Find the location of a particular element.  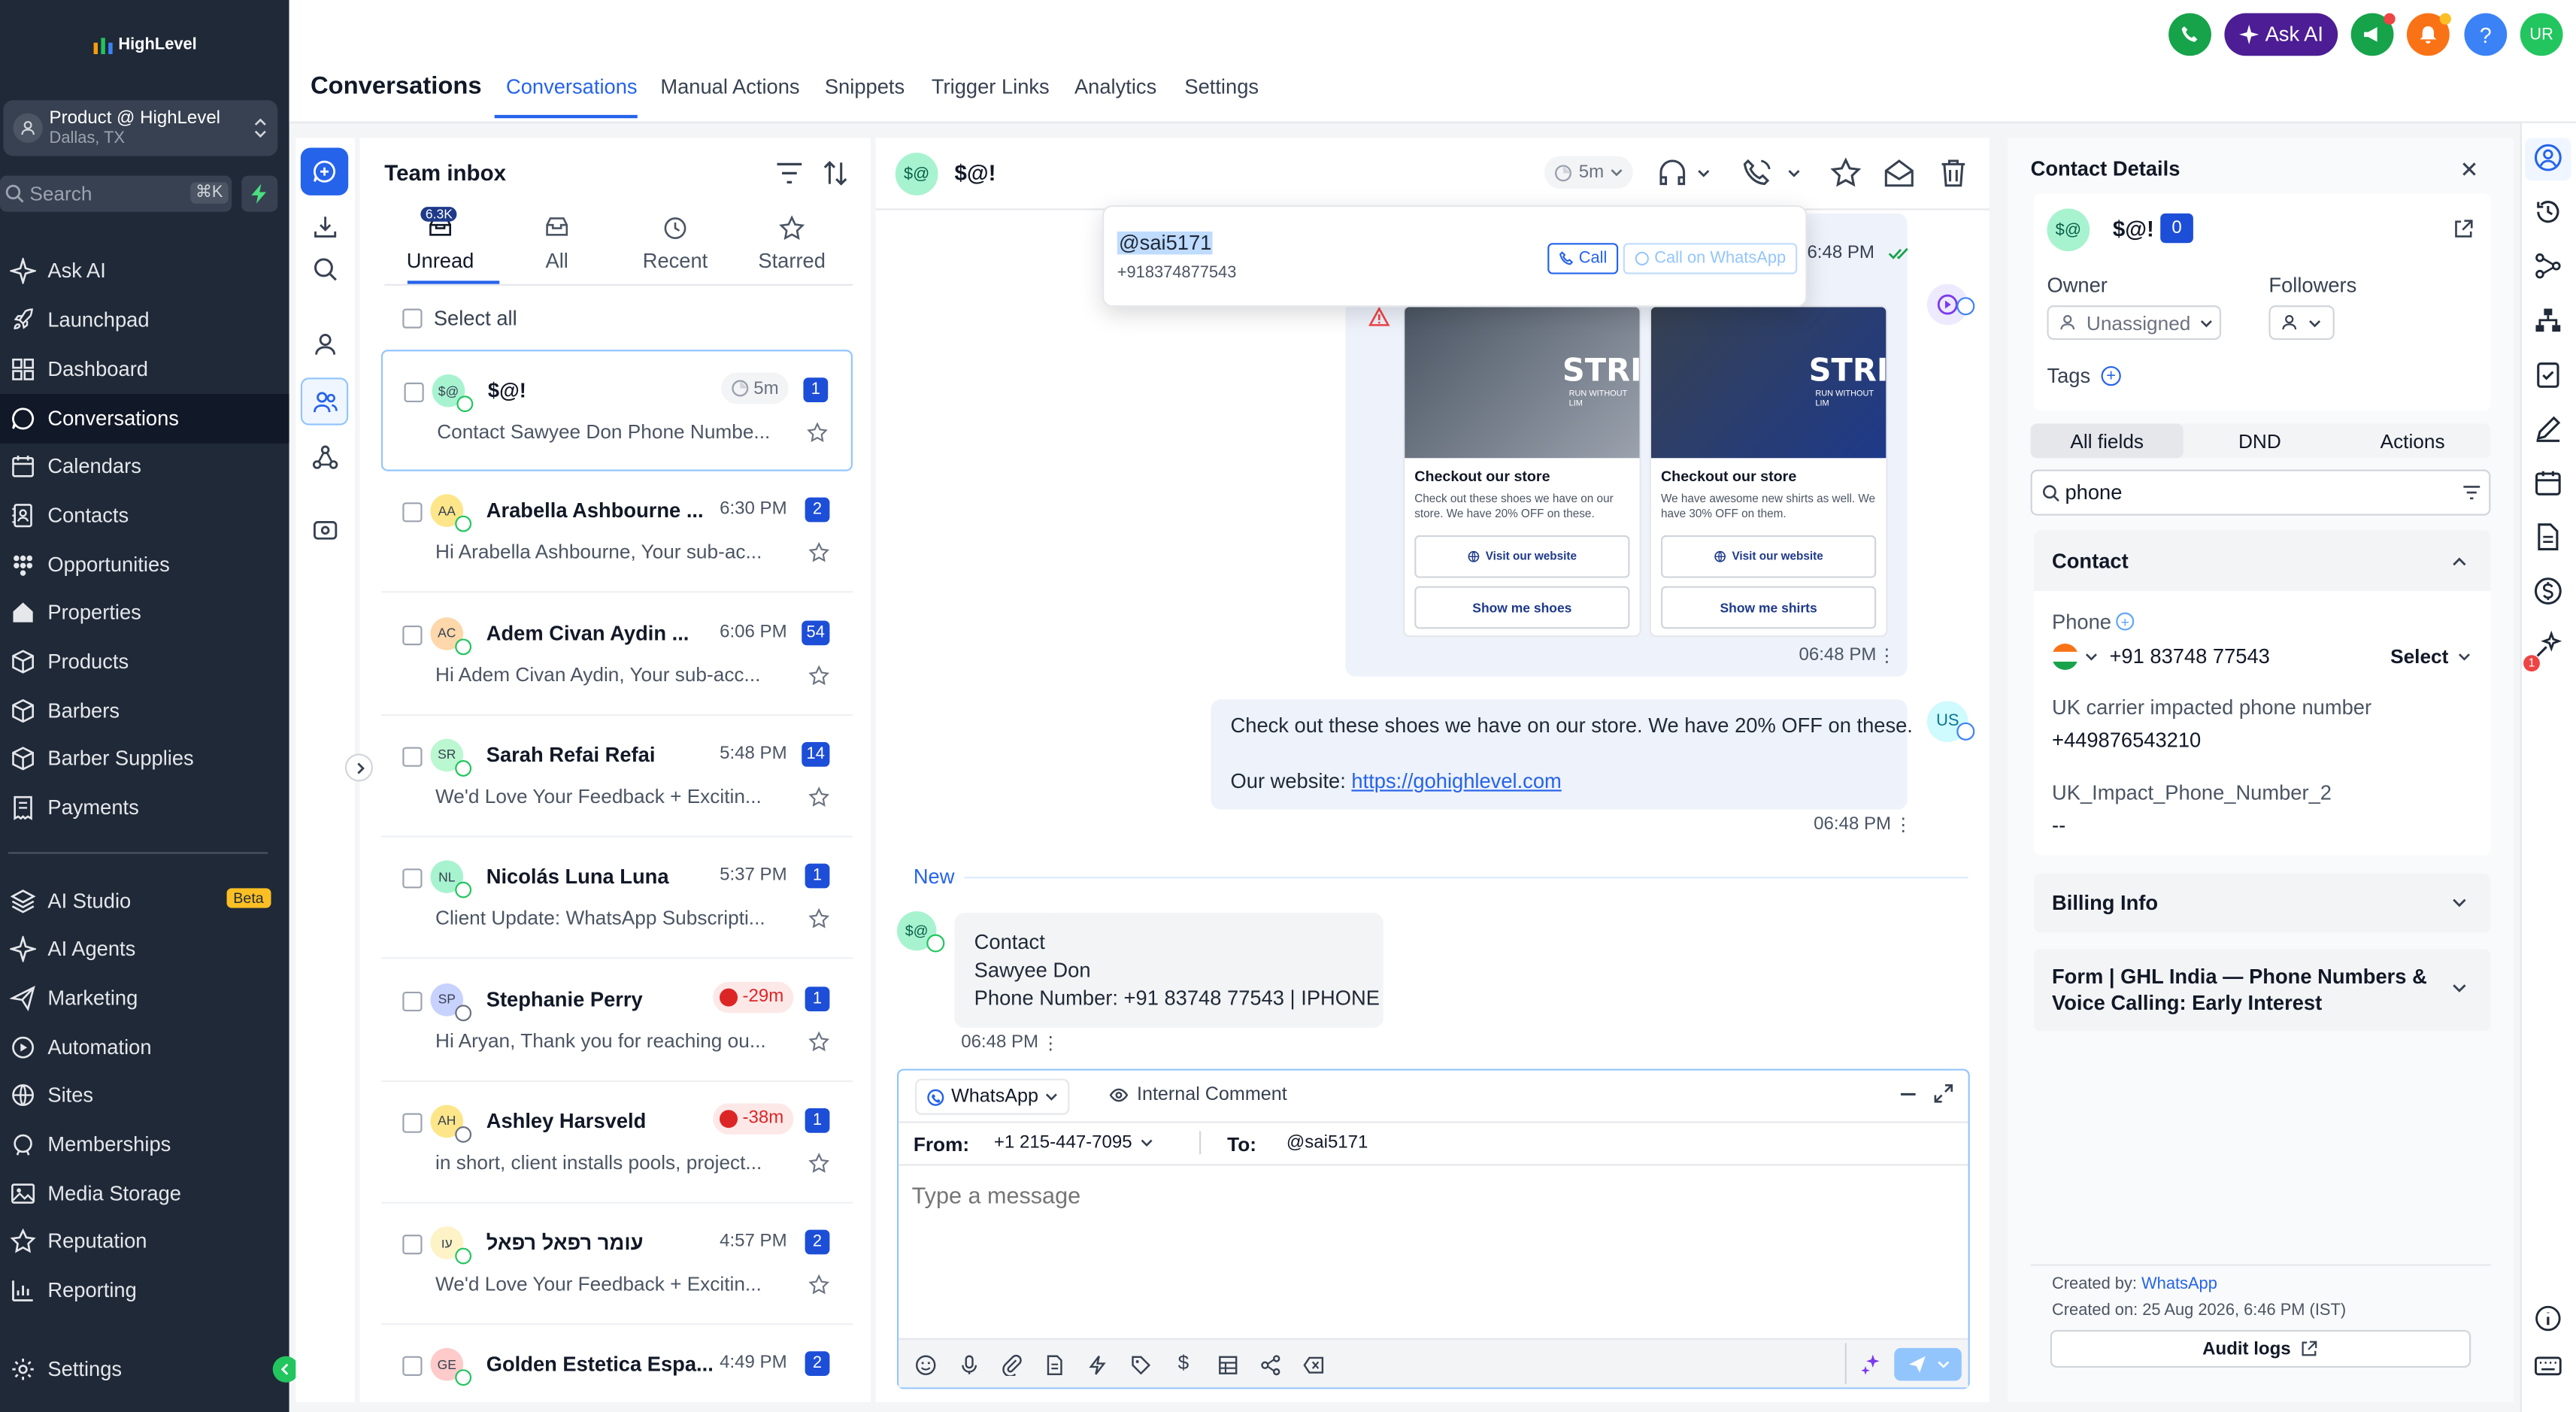

filter-tab-all: All is located at coordinates (556, 243).